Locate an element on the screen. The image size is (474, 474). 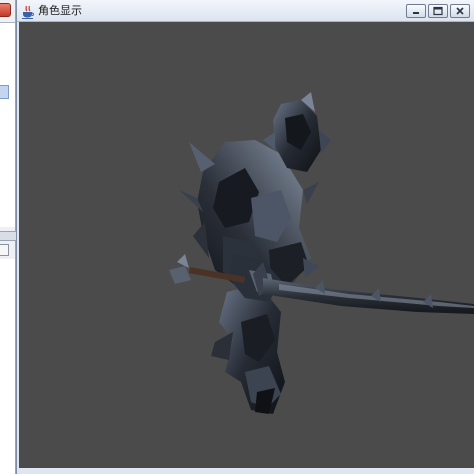
background-tab is located at coordinates (4, 250).